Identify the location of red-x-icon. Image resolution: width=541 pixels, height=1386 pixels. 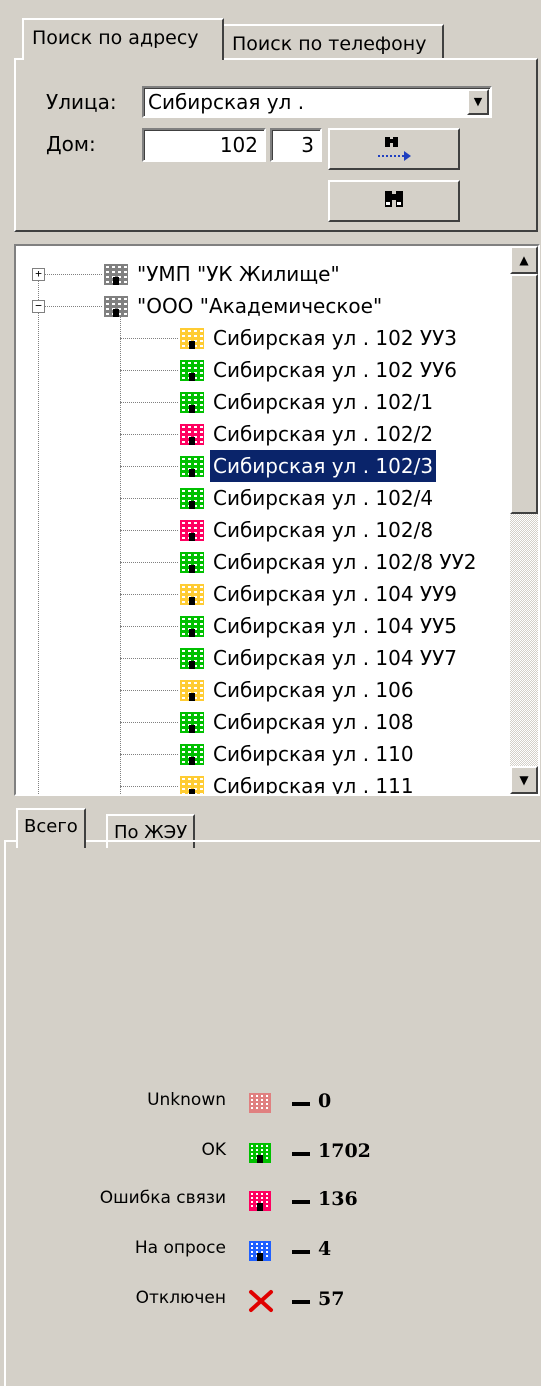
(261, 1301).